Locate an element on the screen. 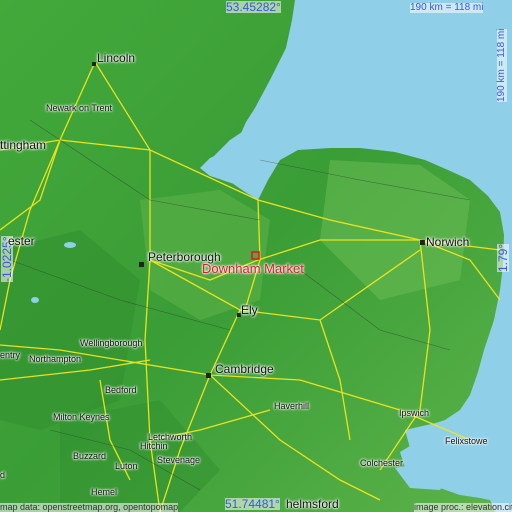  attribution-right: image proc.: elevation.city is located at coordinates (463, 507).